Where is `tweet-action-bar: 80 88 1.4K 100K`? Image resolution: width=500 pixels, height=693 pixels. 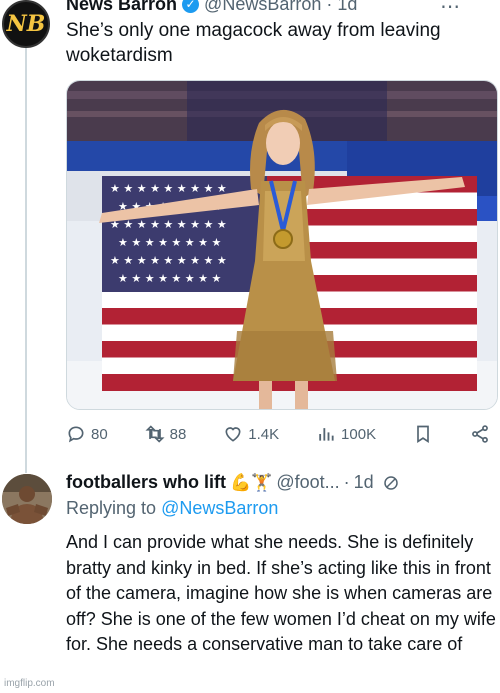 tweet-action-bar: 80 88 1.4K 100K is located at coordinates (278, 434).